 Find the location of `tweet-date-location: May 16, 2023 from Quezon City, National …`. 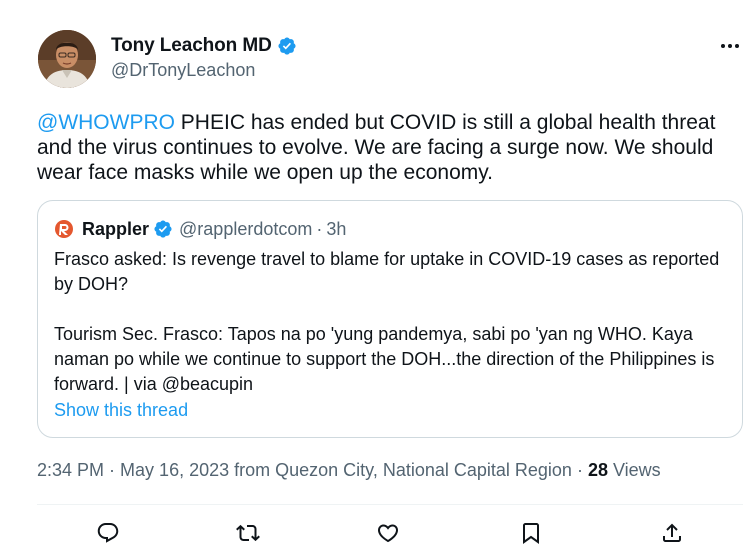

tweet-date-location: May 16, 2023 from Quezon City, National … is located at coordinates (346, 470).